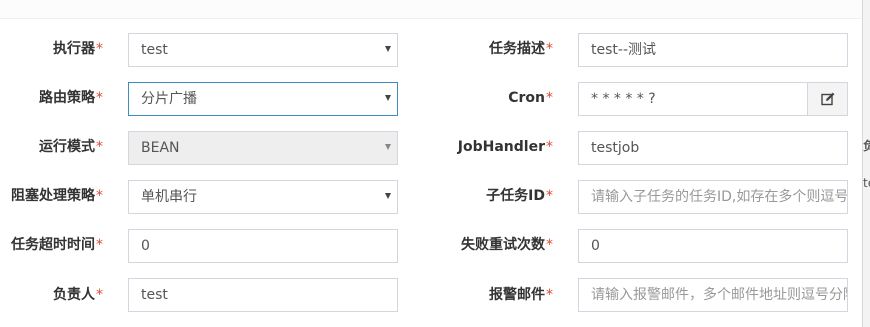  What do you see at coordinates (71, 147) in the screenshot?
I see `label-run-mode: 运行模式*` at bounding box center [71, 147].